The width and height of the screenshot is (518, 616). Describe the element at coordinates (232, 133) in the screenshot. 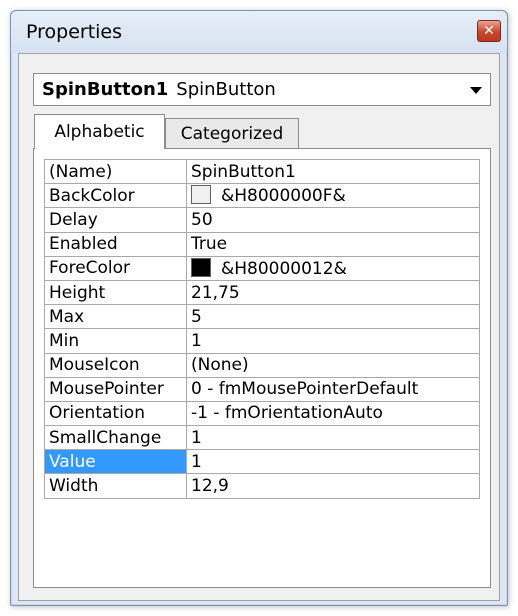

I see `tab-categorized: Categorized` at that location.